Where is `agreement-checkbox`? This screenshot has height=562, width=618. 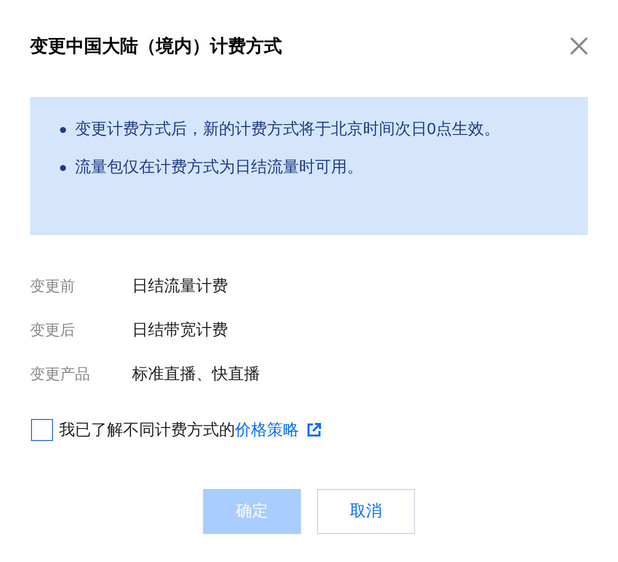
agreement-checkbox is located at coordinates (42, 430).